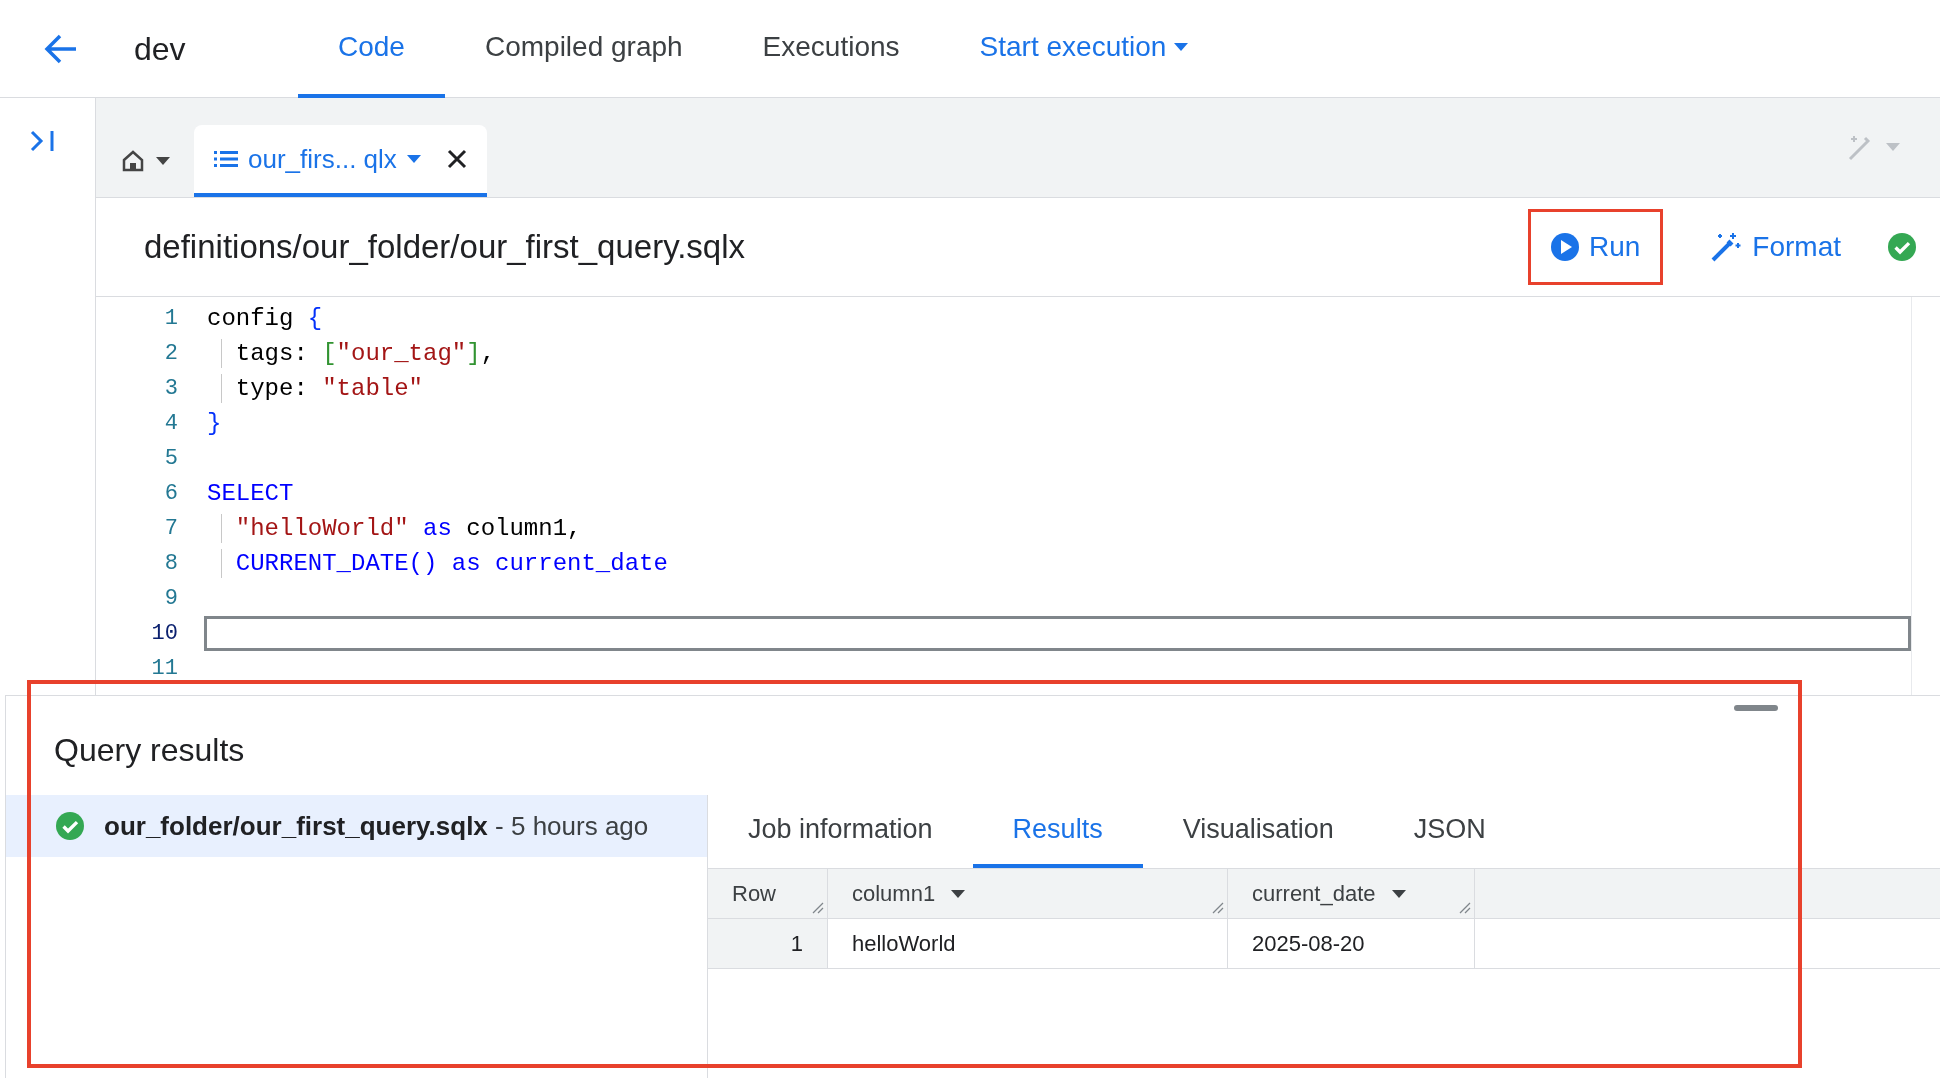 This screenshot has width=1940, height=1078. What do you see at coordinates (1258, 831) in the screenshot?
I see `result-tab: Visualisation` at bounding box center [1258, 831].